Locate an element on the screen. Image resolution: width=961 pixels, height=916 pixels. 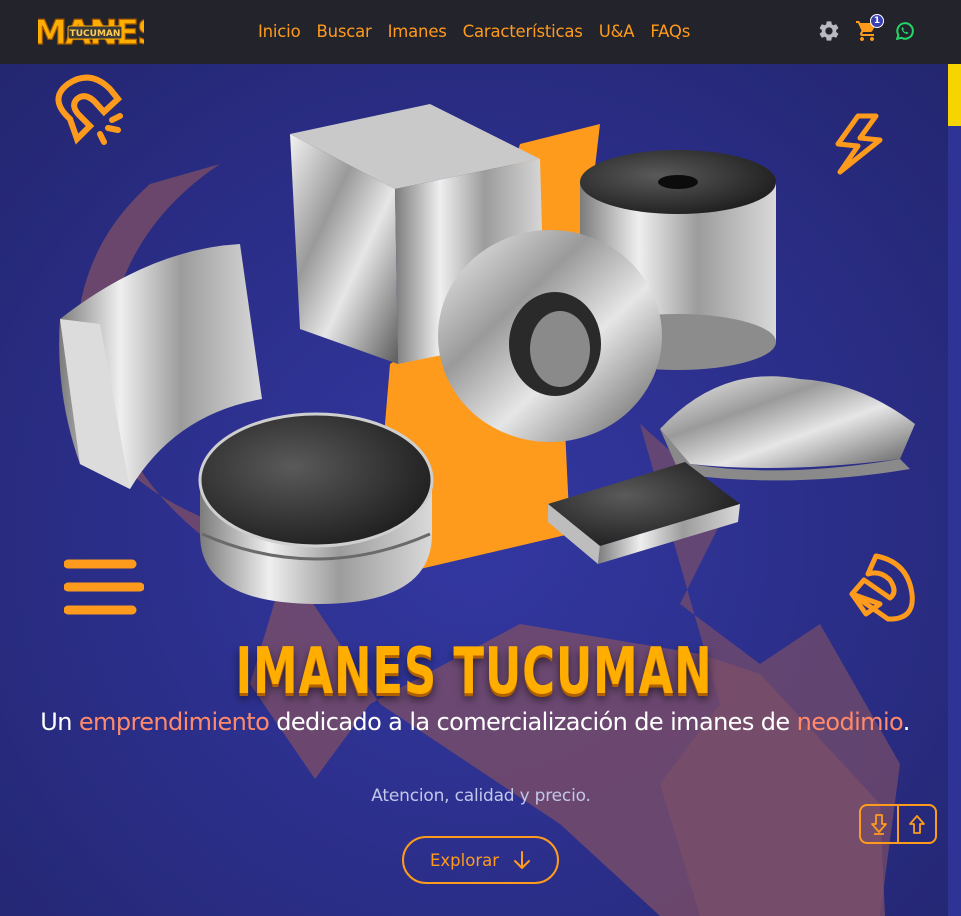
horseshoe-icon is located at coordinates (89, 109).